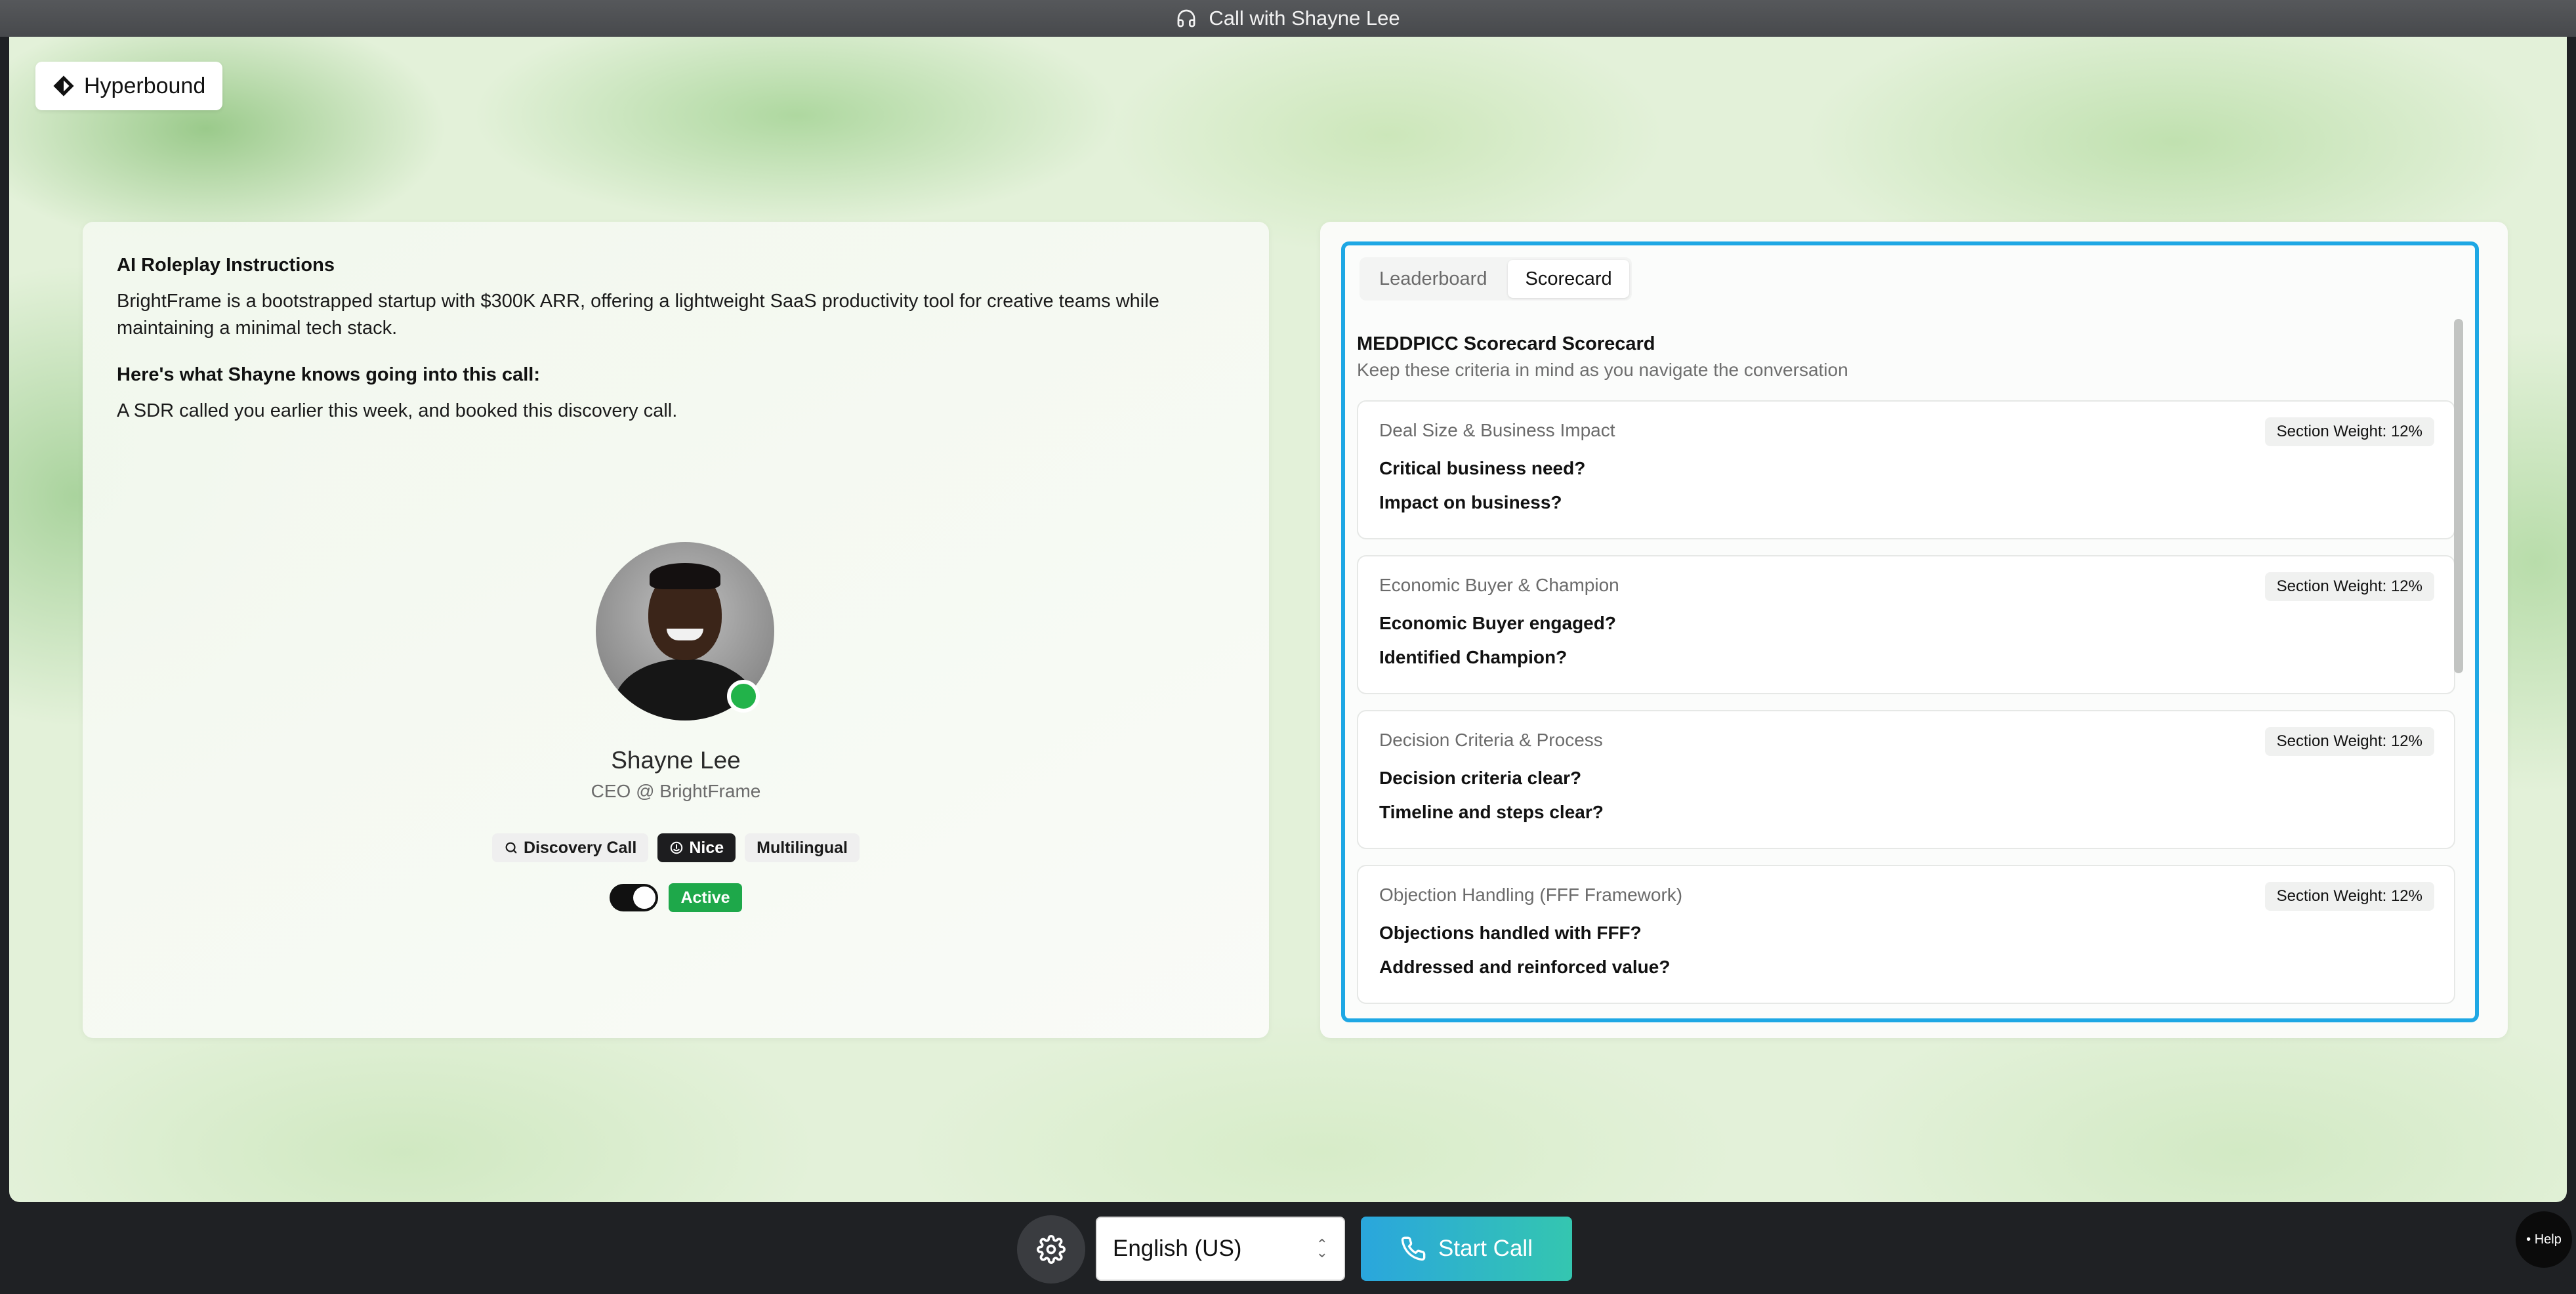 This screenshot has width=2576, height=1294. What do you see at coordinates (1485, 1248) in the screenshot?
I see `start-call-label: Start Call` at bounding box center [1485, 1248].